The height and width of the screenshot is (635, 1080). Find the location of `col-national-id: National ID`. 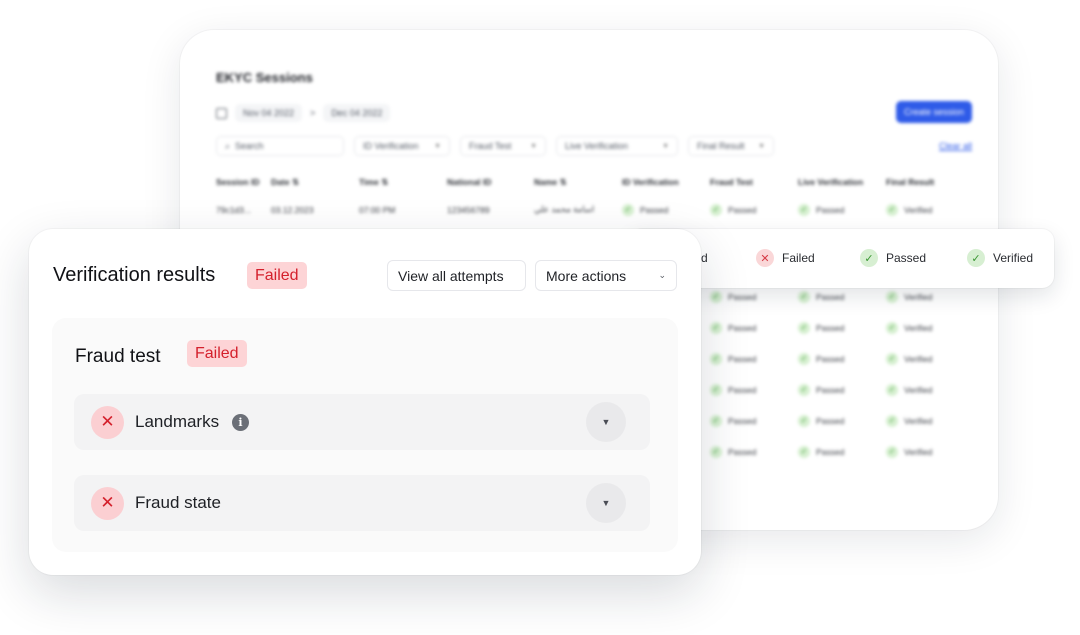

col-national-id: National ID is located at coordinates (490, 182).